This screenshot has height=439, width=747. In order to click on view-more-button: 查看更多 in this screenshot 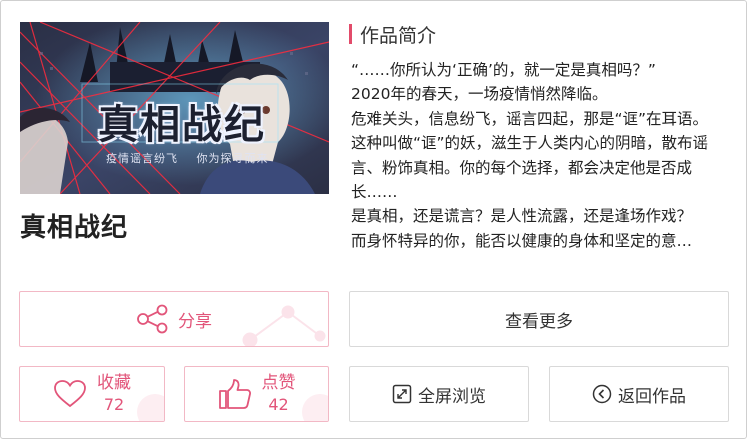, I will do `click(539, 319)`.